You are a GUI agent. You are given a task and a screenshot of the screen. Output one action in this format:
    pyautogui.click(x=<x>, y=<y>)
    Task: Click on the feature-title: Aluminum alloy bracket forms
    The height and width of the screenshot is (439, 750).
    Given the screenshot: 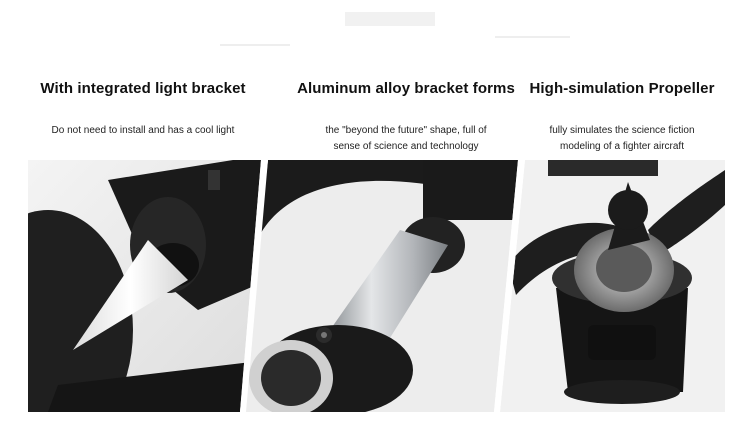 What is the action you would take?
    pyautogui.click(x=406, y=88)
    